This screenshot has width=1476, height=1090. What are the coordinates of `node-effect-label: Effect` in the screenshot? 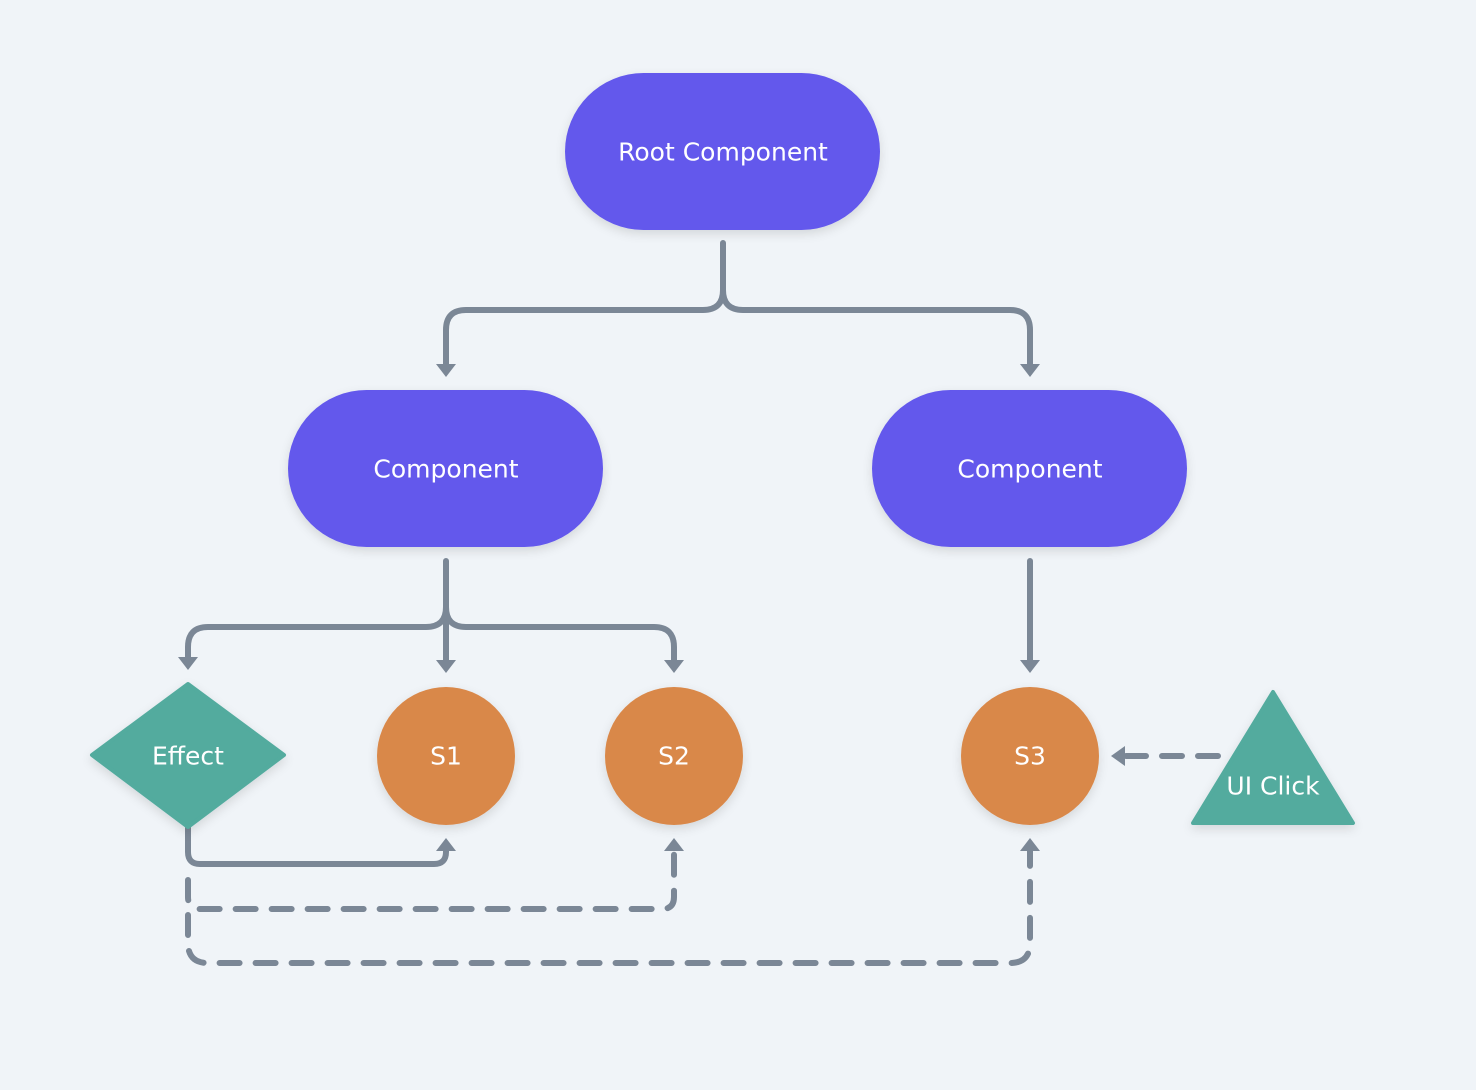 It's located at (188, 756).